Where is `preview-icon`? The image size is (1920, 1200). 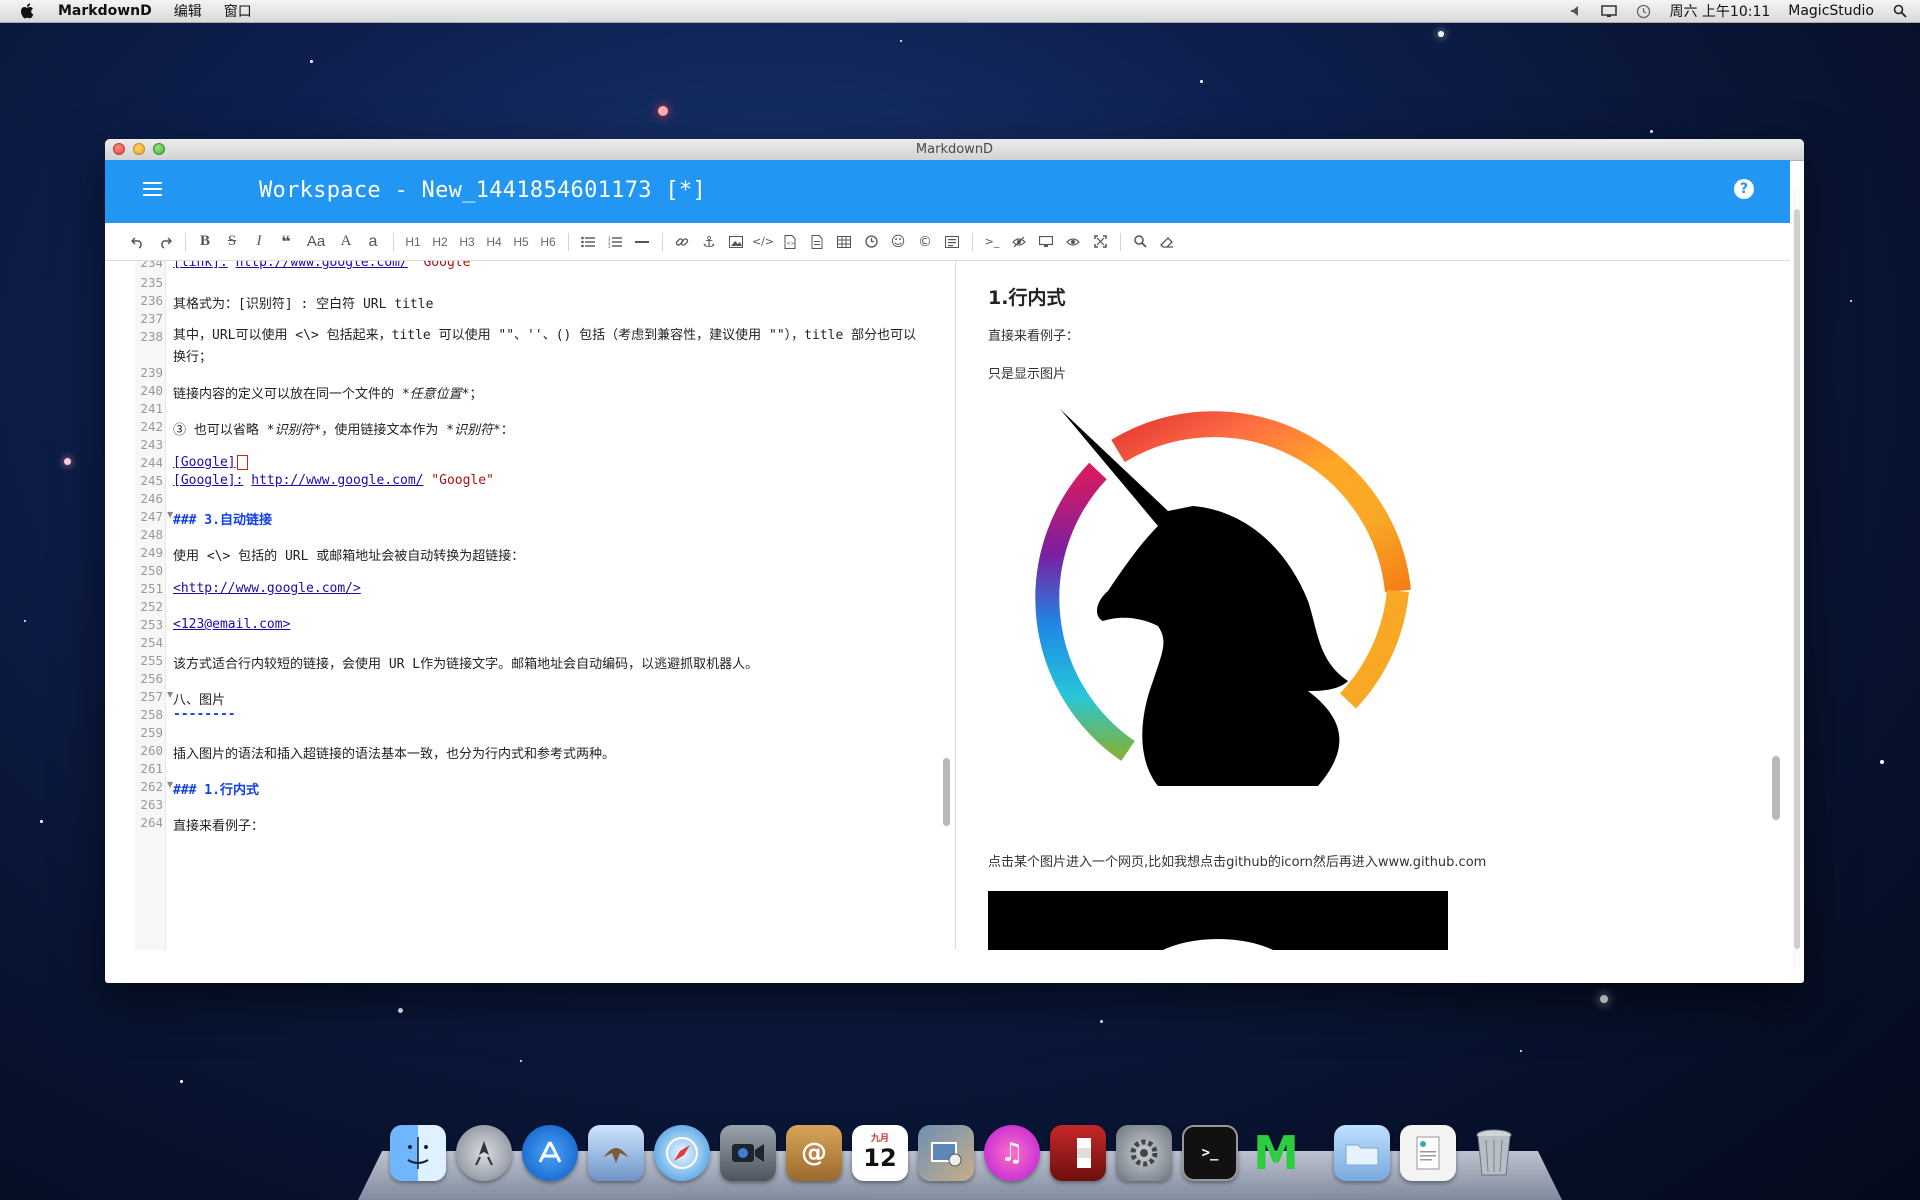 preview-icon is located at coordinates (1046, 242).